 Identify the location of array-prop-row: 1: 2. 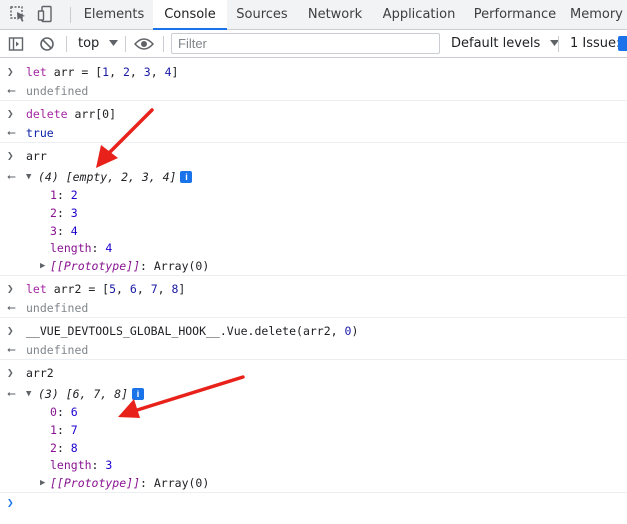
(64, 195).